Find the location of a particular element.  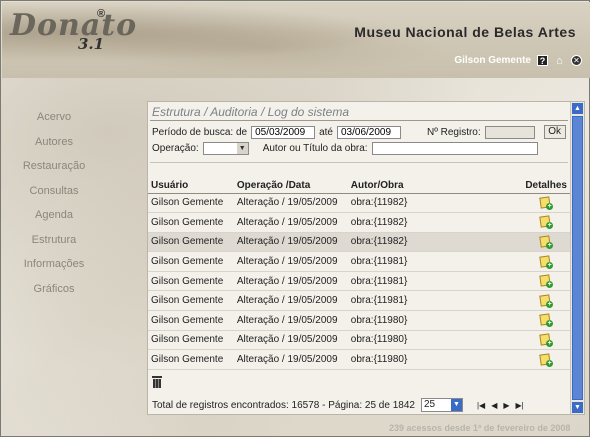

sidebar-item-acervo: Acervo is located at coordinates (54, 121).